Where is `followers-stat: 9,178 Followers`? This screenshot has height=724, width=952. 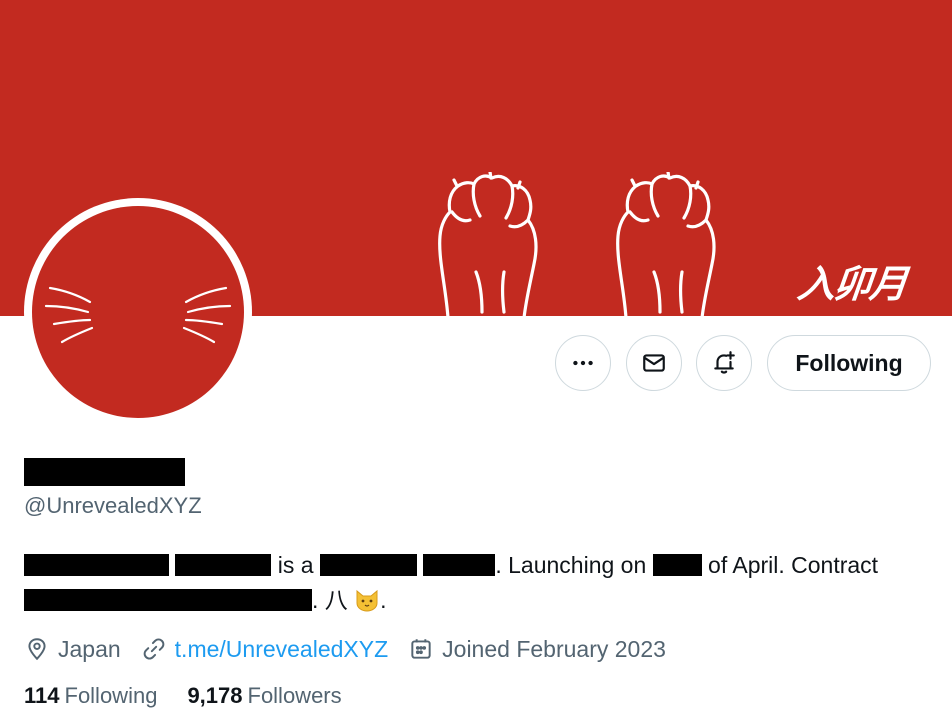
followers-stat: 9,178 Followers is located at coordinates (264, 696).